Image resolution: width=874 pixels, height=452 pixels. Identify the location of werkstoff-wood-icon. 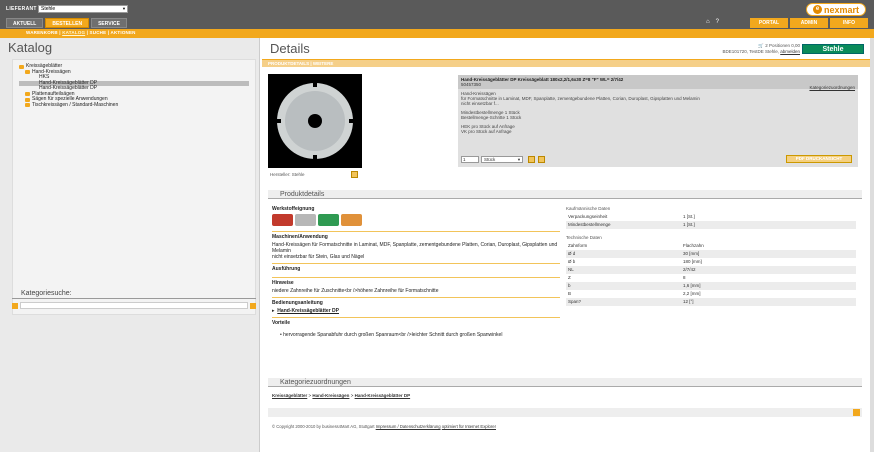
(282, 220).